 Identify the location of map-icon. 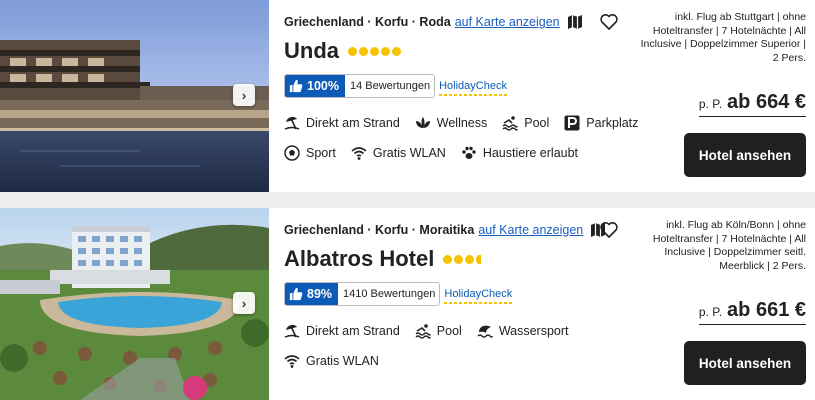
(575, 22).